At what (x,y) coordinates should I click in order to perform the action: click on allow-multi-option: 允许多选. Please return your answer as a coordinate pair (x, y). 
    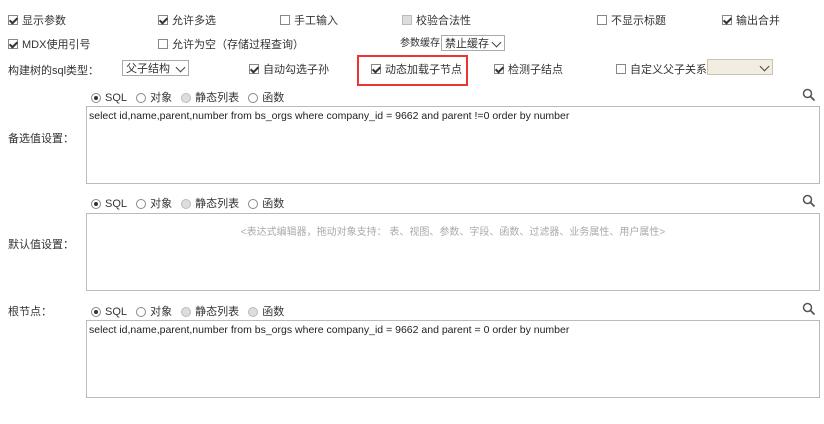
    Looking at the image, I should click on (187, 20).